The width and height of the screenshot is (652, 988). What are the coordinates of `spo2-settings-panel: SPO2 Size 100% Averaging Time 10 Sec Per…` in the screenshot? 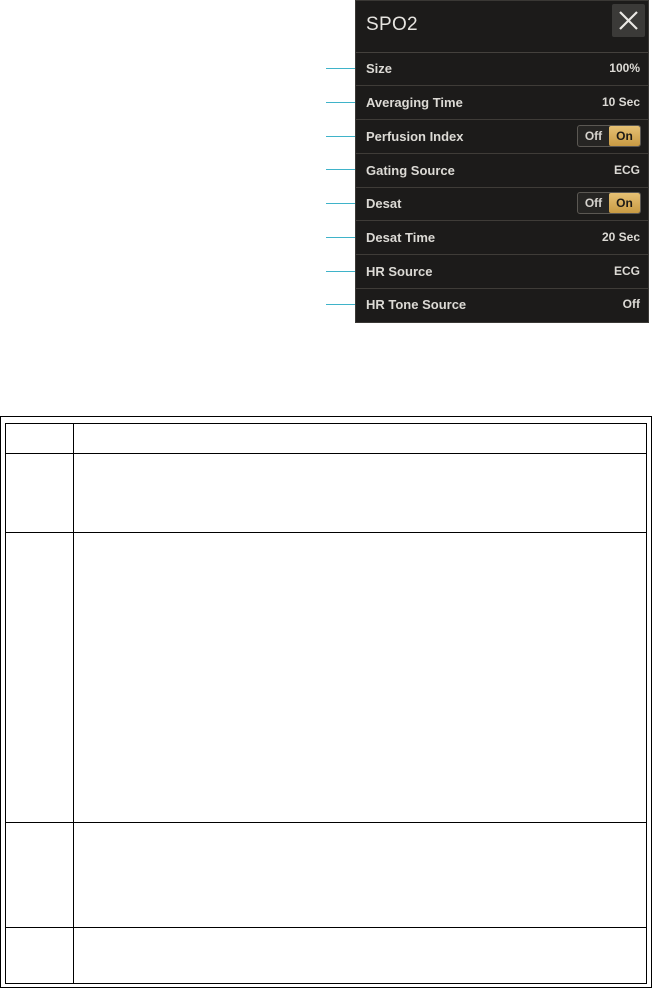 It's located at (502, 161).